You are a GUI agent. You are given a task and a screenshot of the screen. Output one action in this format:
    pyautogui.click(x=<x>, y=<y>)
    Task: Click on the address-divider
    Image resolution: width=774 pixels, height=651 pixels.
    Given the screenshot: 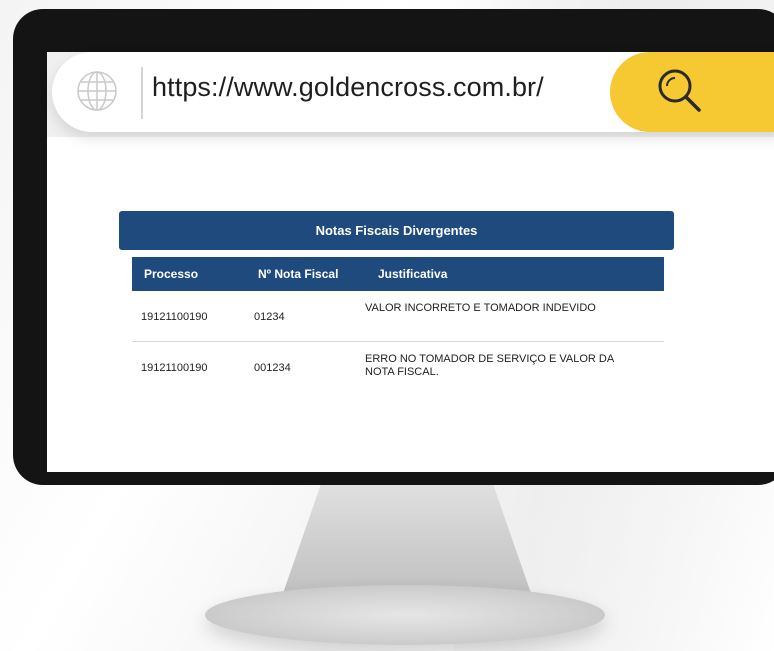 What is the action you would take?
    pyautogui.click(x=142, y=93)
    